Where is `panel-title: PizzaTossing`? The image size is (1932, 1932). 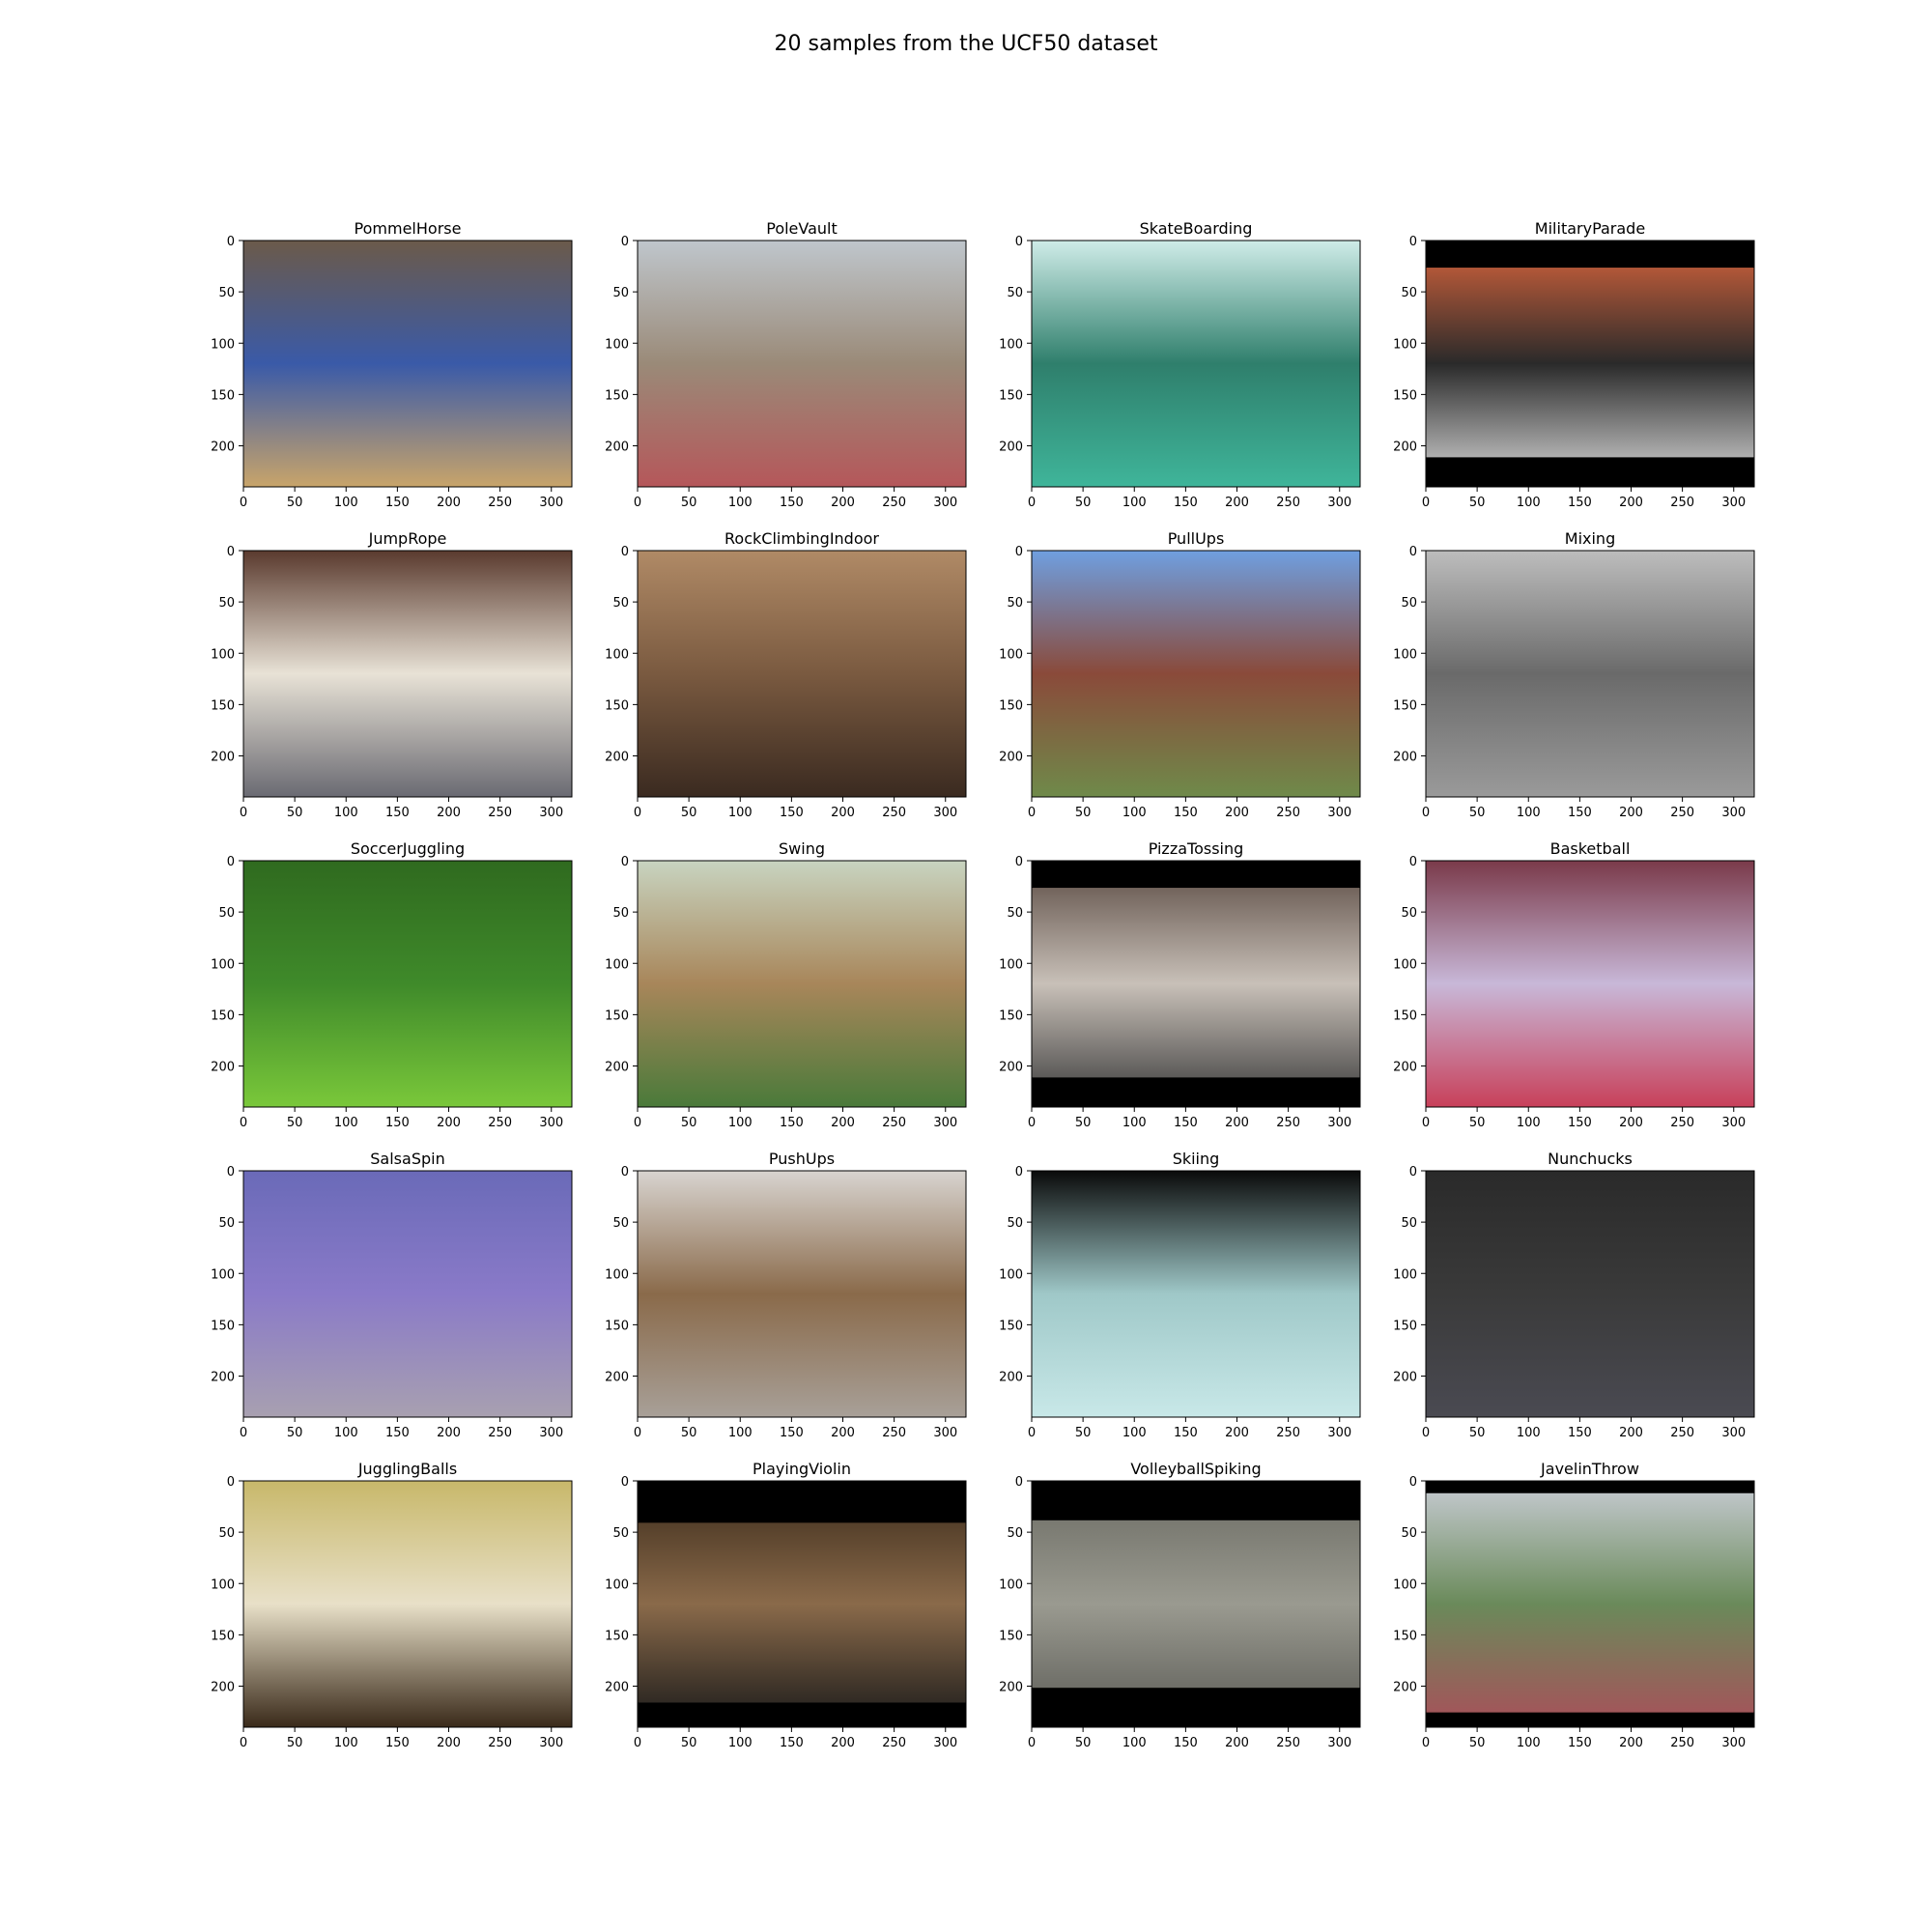
panel-title: PizzaTossing is located at coordinates (1196, 848).